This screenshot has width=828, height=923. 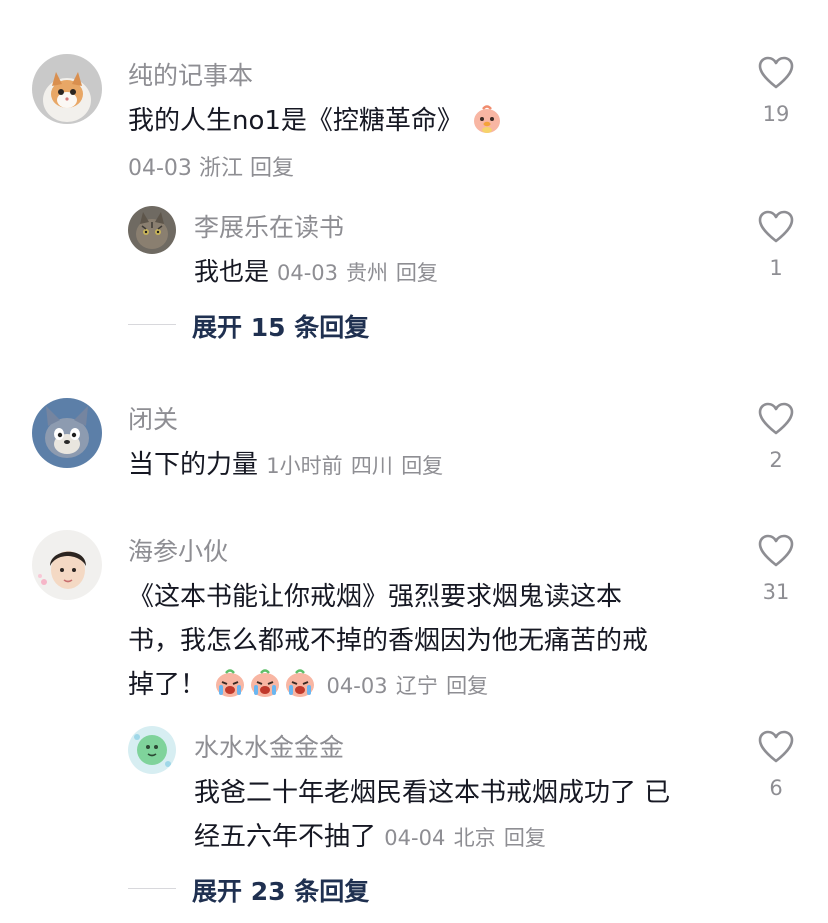 I want to click on reply-body: 我也是, so click(x=232, y=271).